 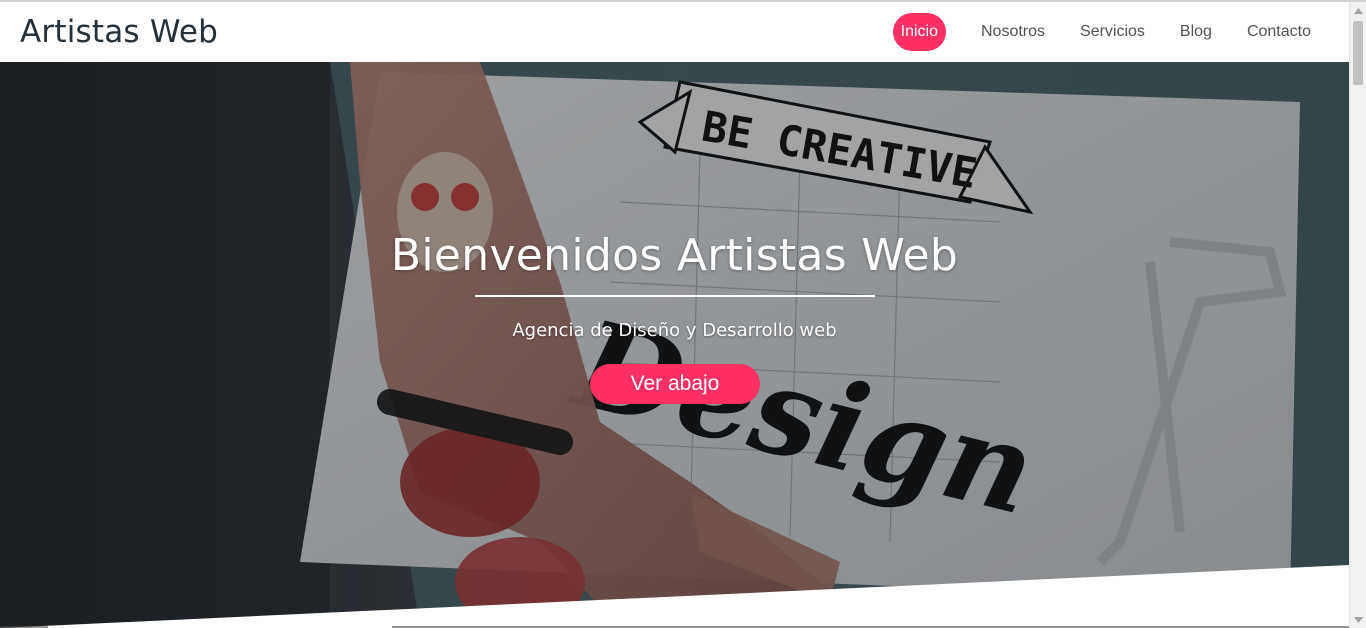 I want to click on triangle-down-icon, so click(x=1358, y=619).